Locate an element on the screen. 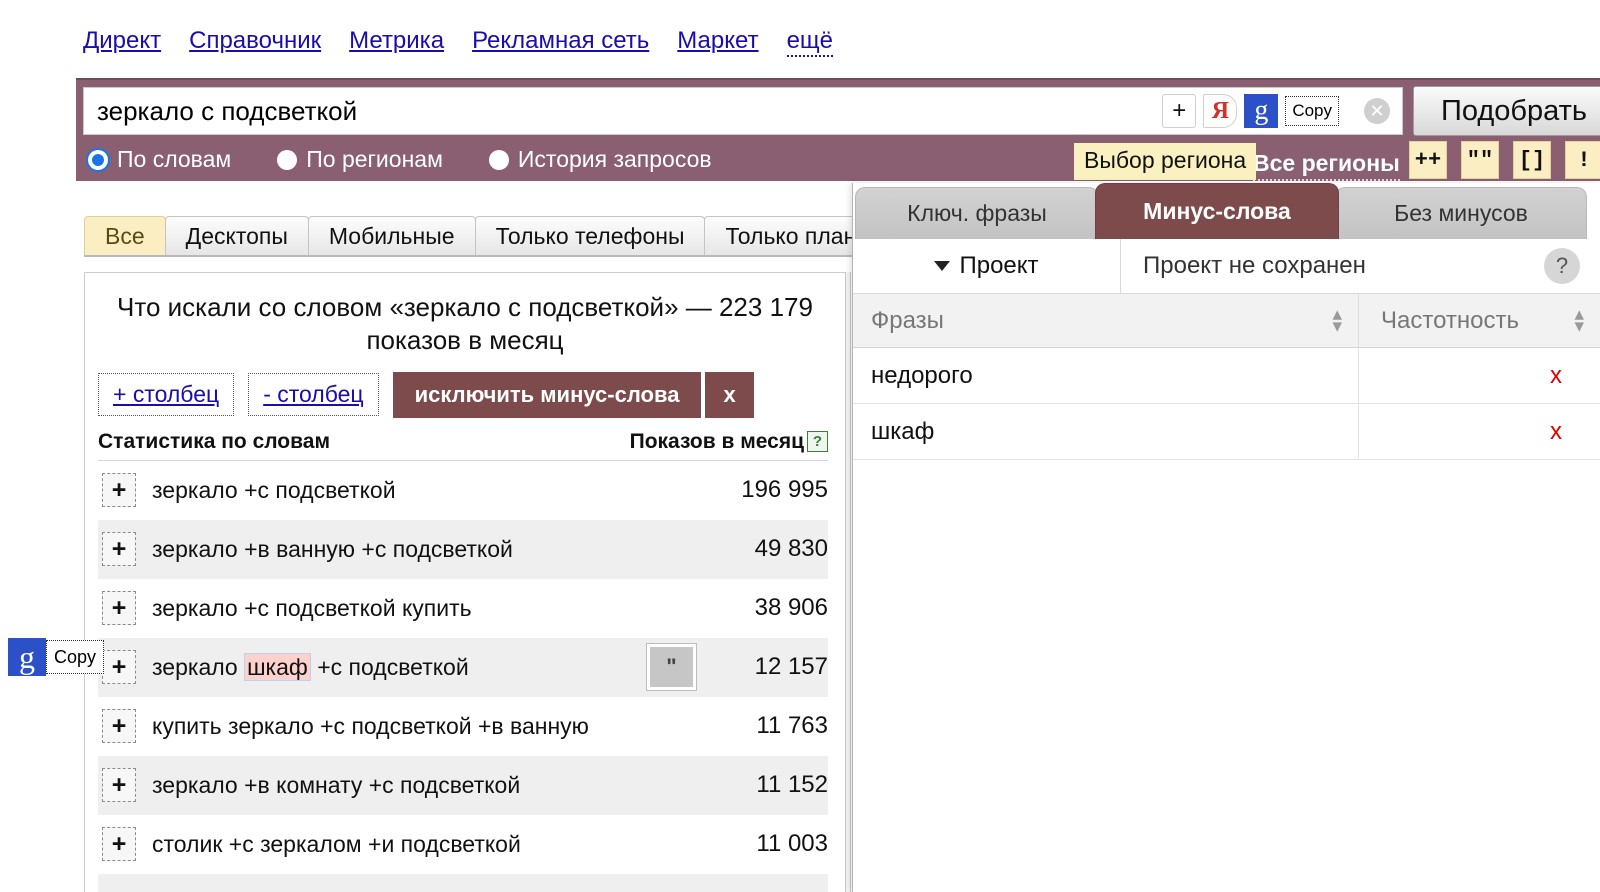 Image resolution: width=1600 pixels, height=892 pixels. row-impressions: 11 003 is located at coordinates (792, 844).